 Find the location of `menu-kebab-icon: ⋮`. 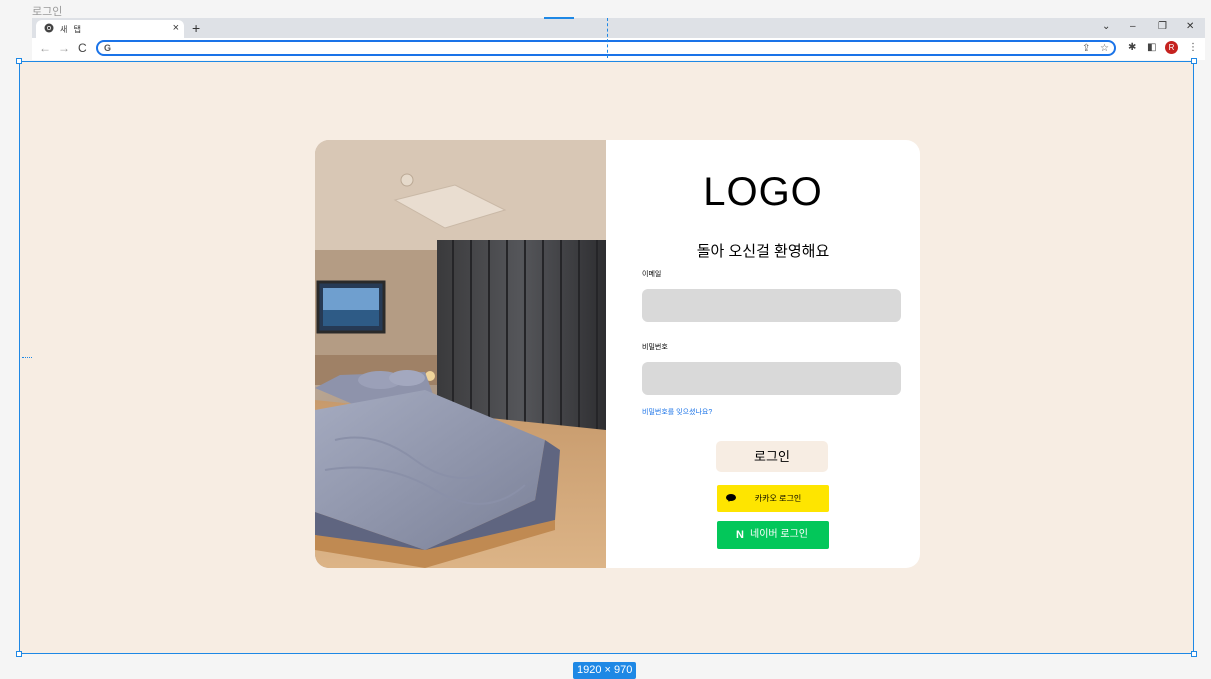

menu-kebab-icon: ⋮ is located at coordinates (1193, 48).